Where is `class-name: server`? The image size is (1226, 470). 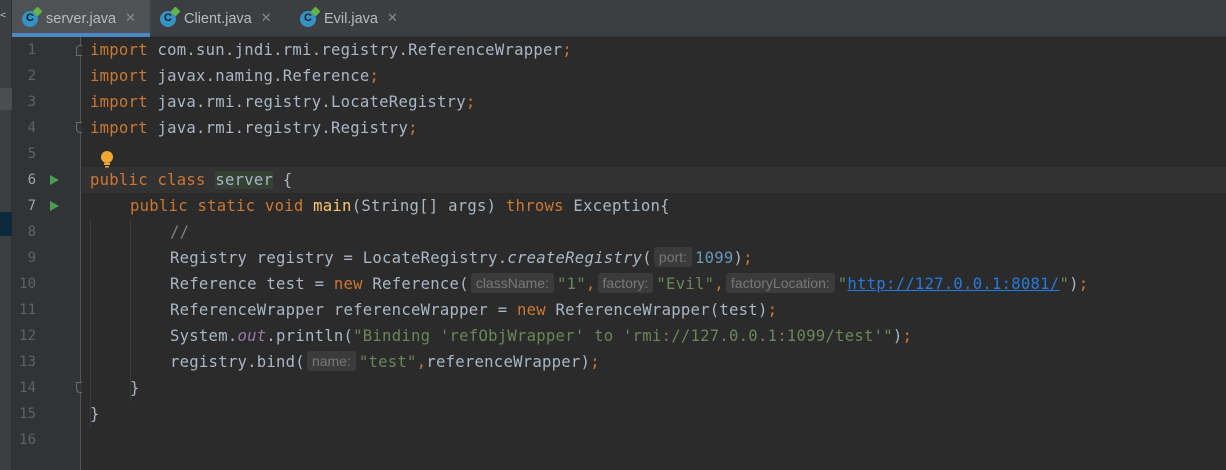
class-name: server is located at coordinates (244, 180).